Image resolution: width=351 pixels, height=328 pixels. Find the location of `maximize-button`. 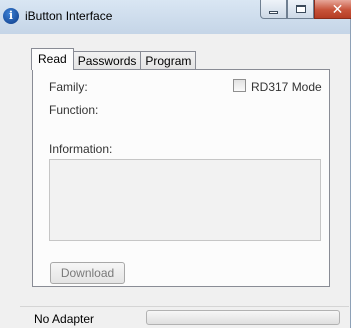

maximize-button is located at coordinates (300, 9).